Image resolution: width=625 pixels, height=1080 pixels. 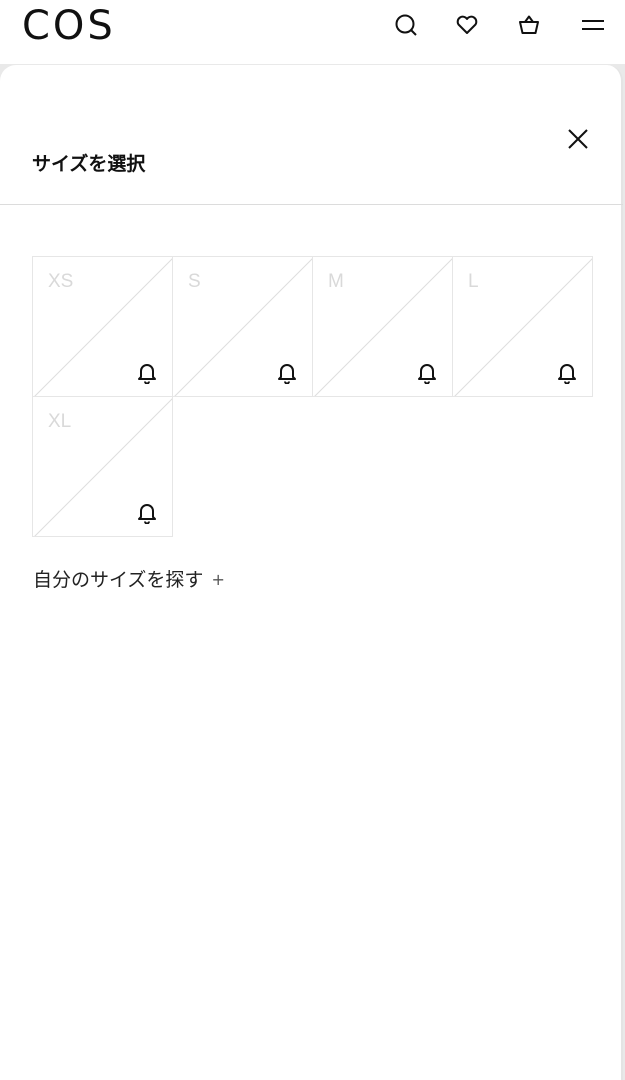 What do you see at coordinates (467, 25) in the screenshot?
I see `heart-icon` at bounding box center [467, 25].